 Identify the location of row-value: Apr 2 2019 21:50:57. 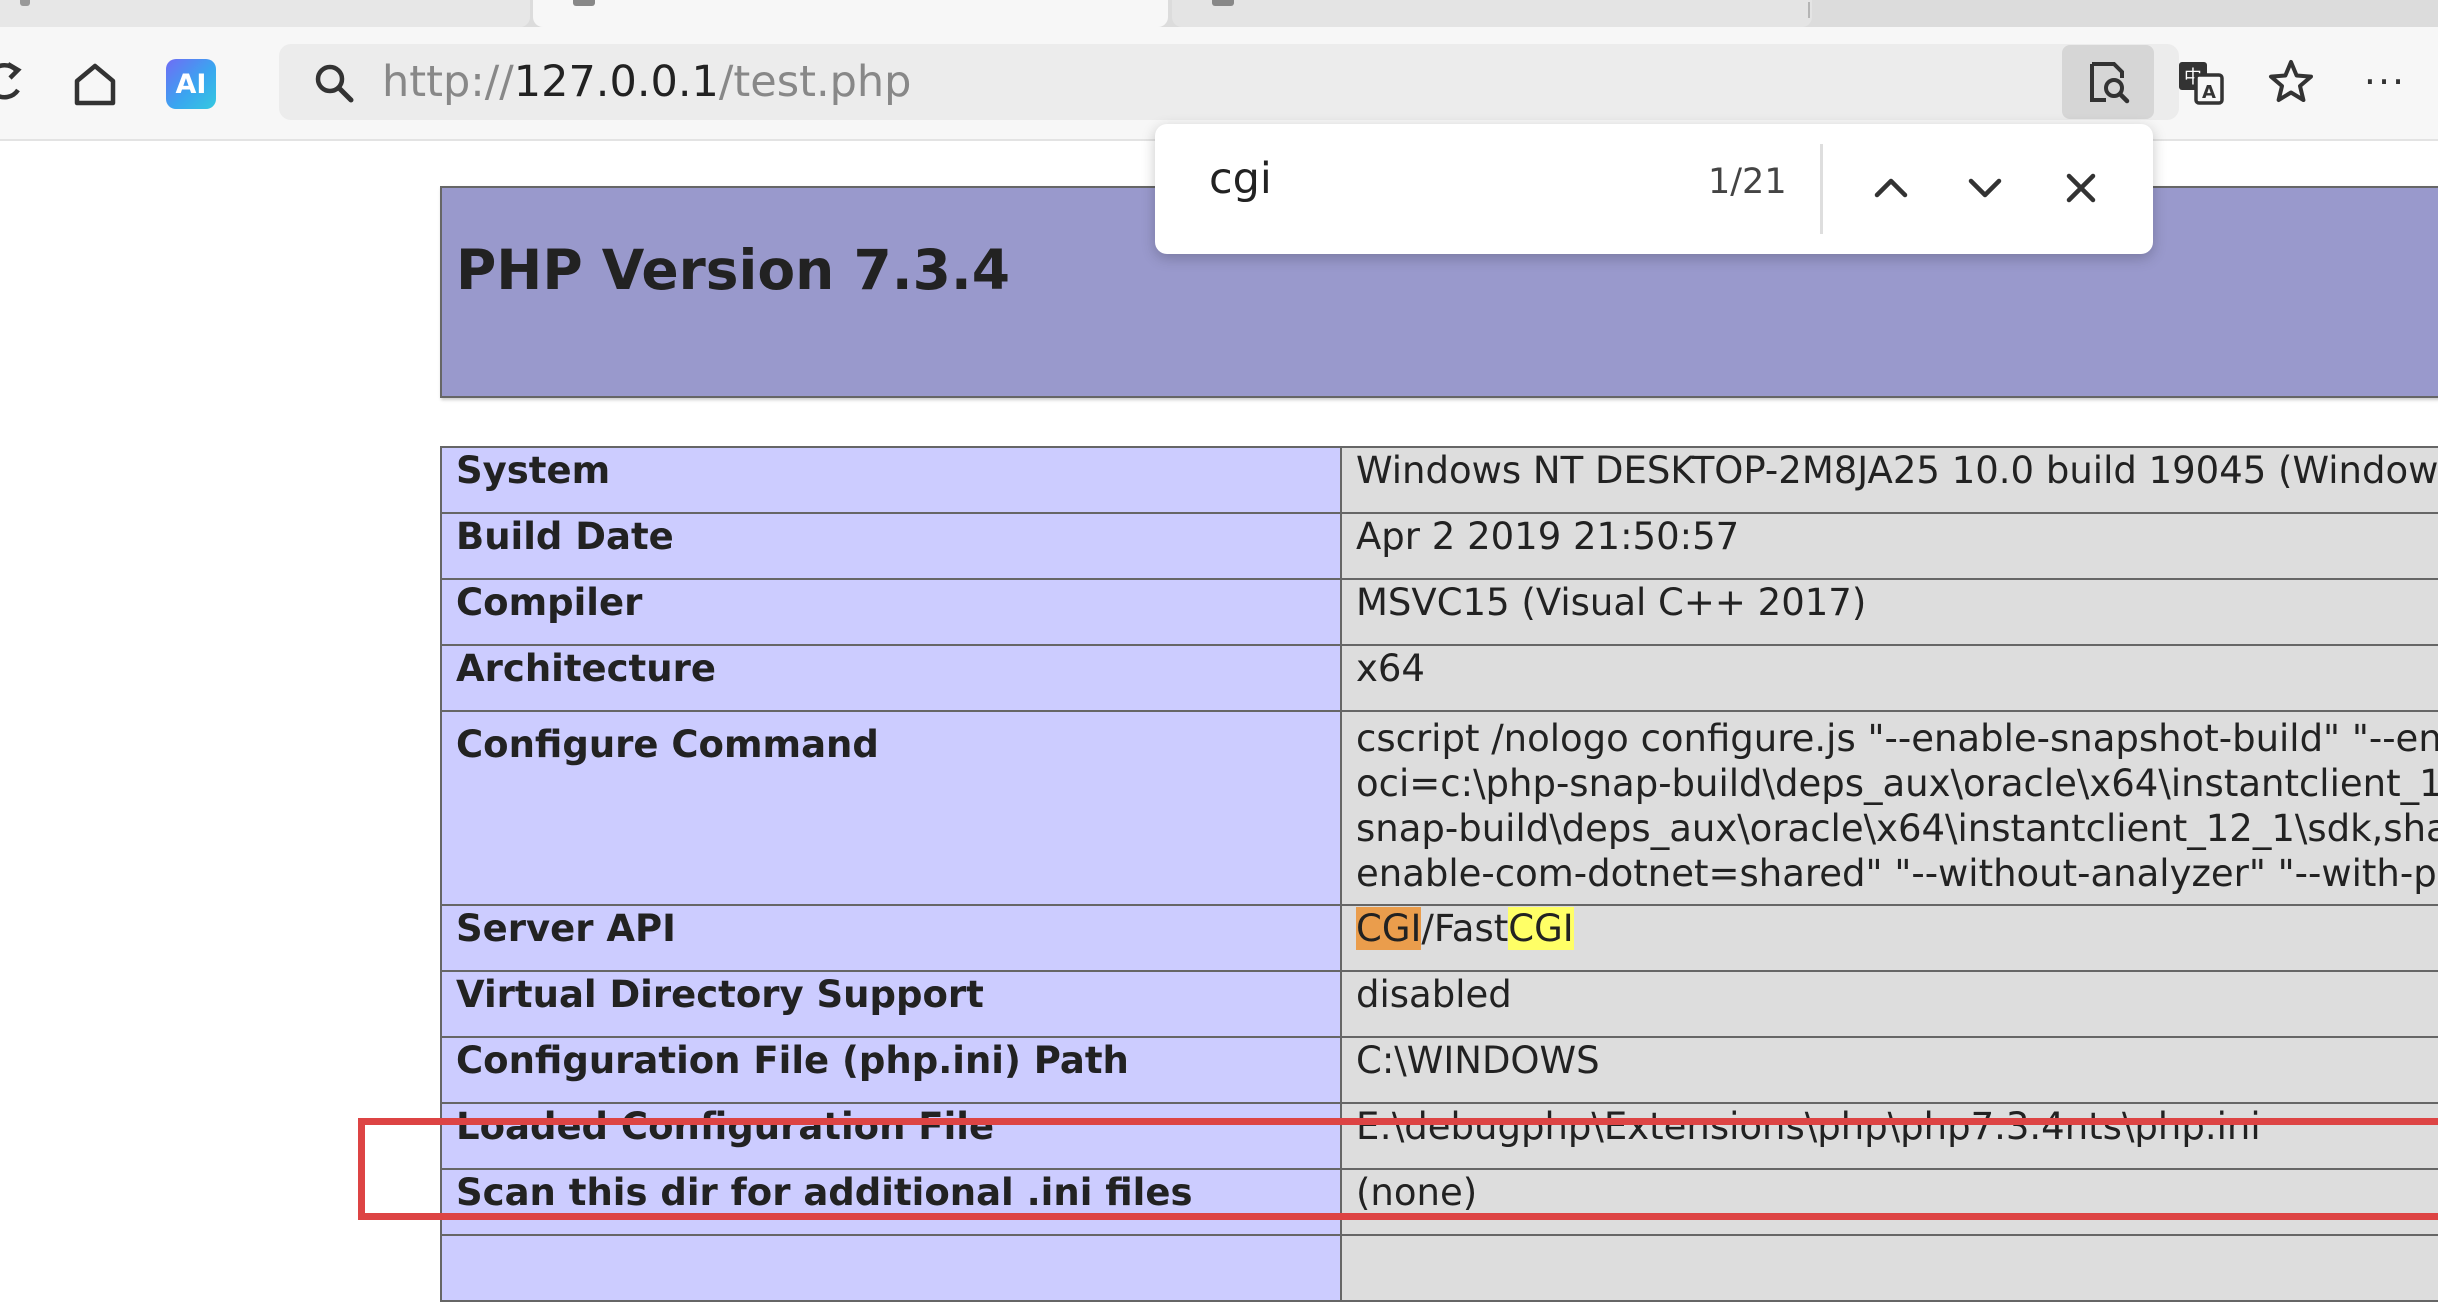
(1889, 546).